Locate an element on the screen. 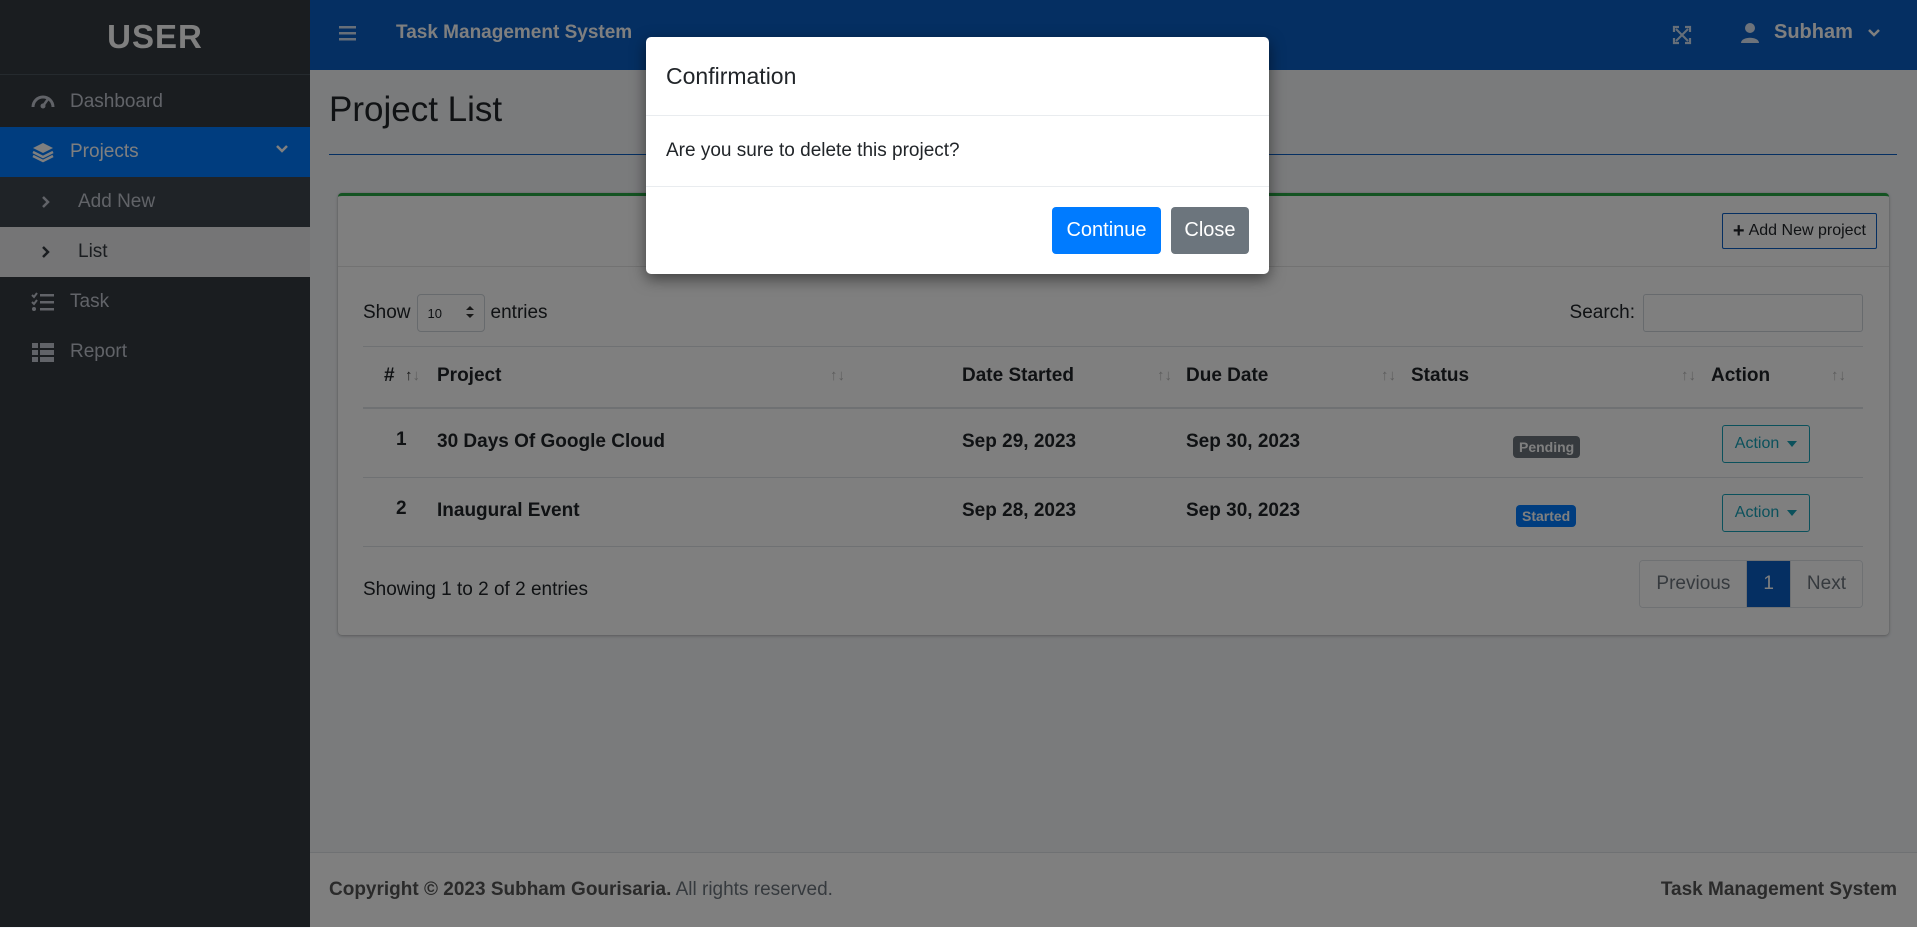 Image resolution: width=1917 pixels, height=928 pixels. modal-message: Are you sure to delete this project? is located at coordinates (813, 150).